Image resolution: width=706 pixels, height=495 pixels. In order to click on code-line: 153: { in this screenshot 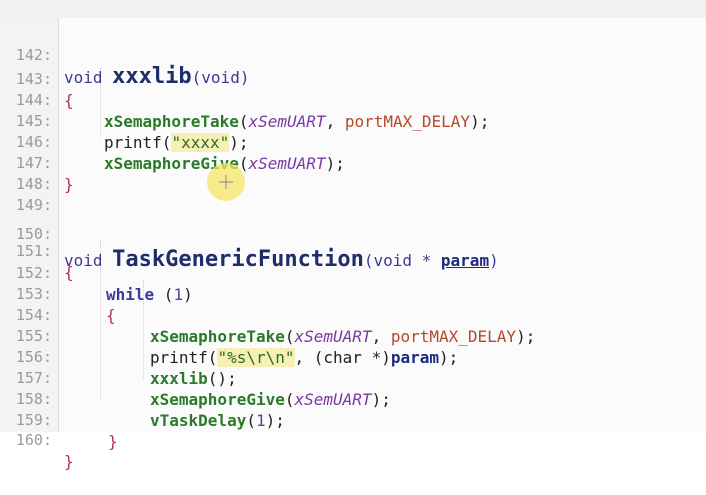, I will do `click(58, 293)`.